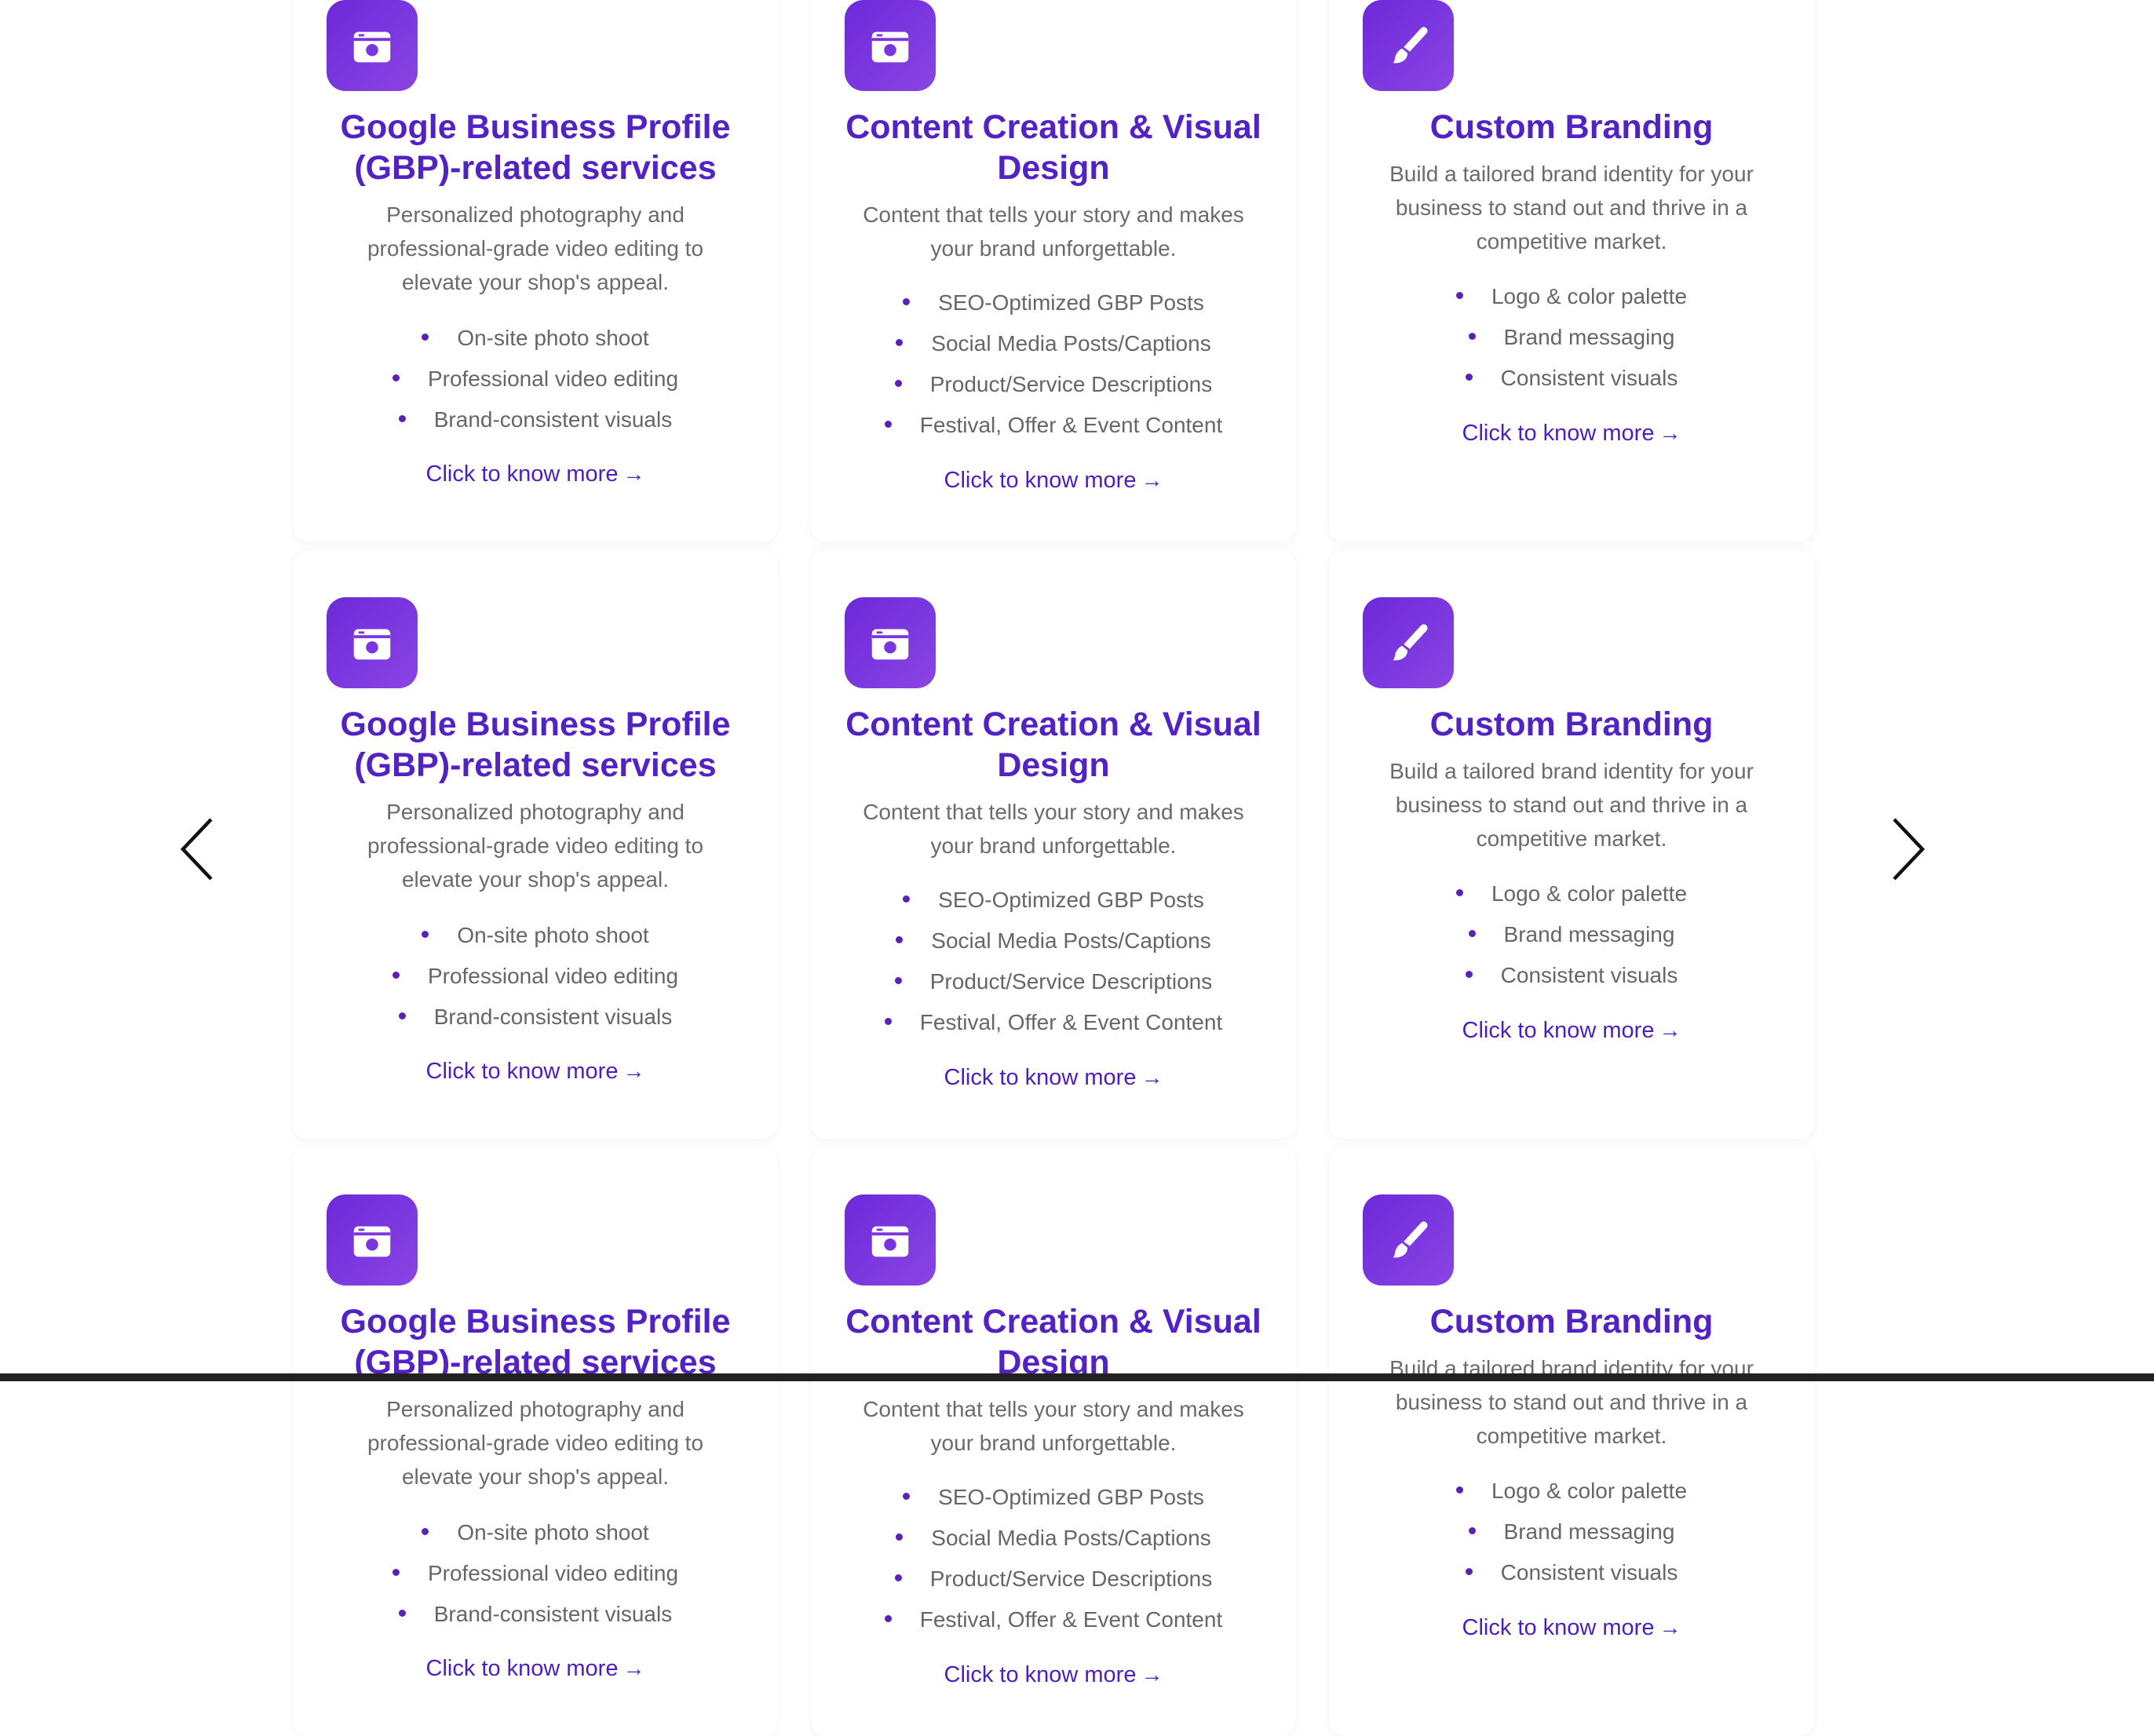 The width and height of the screenshot is (2154, 1736). Describe the element at coordinates (535, 1017) in the screenshot. I see `feature-item: Brand-consistent visuals` at that location.